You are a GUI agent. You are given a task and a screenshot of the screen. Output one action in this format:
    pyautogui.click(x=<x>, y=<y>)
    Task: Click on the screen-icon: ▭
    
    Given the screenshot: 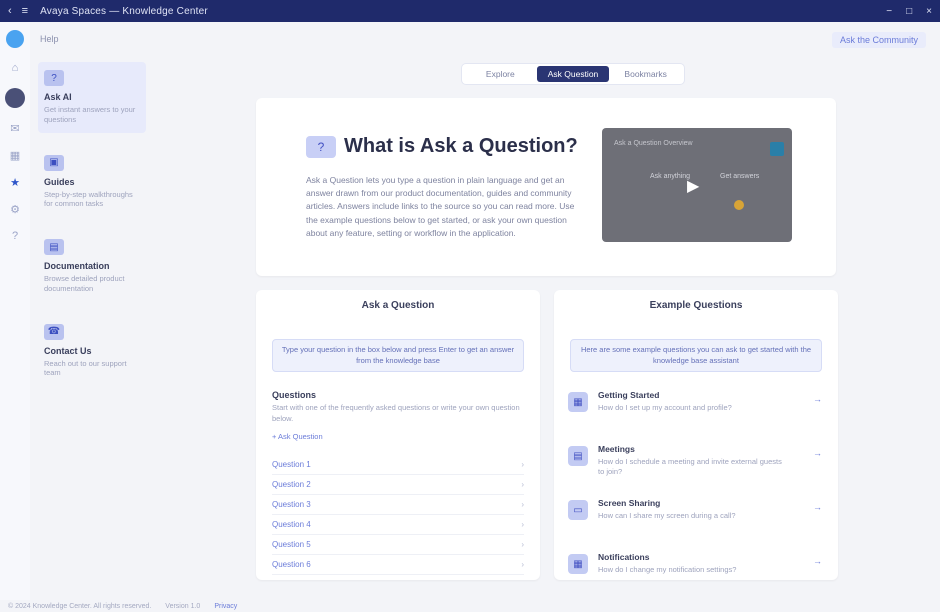 What is the action you would take?
    pyautogui.click(x=578, y=510)
    